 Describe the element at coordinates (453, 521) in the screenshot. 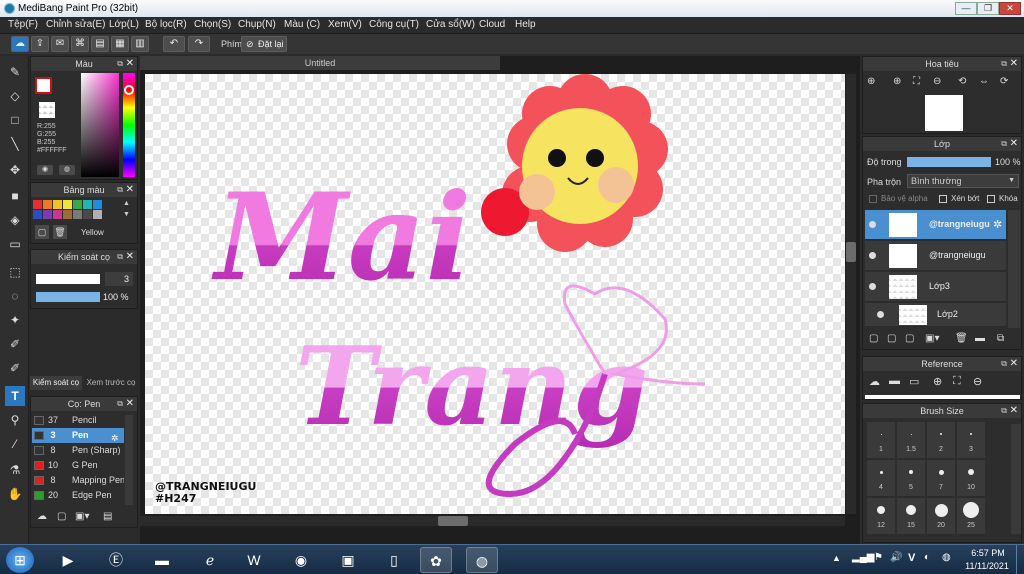

I see `horizontal-scroll-thumb` at that location.